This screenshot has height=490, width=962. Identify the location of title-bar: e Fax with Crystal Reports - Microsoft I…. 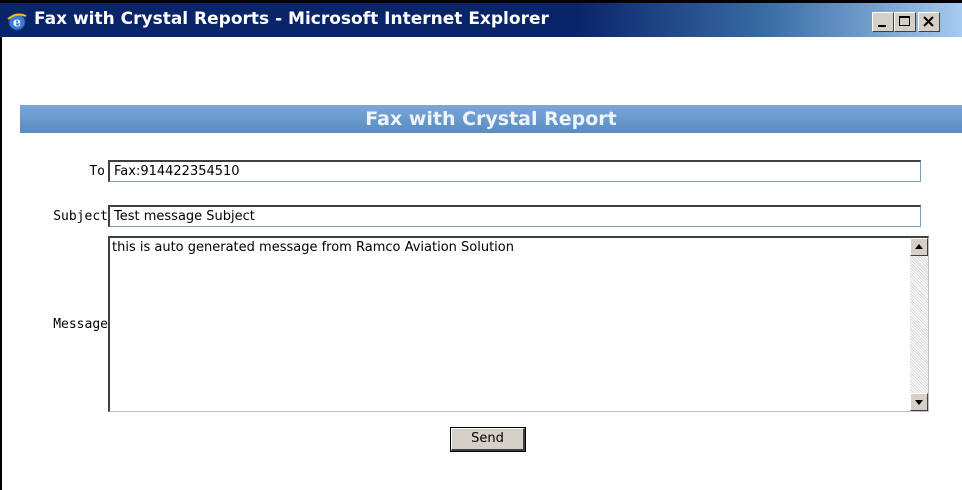
(481, 20).